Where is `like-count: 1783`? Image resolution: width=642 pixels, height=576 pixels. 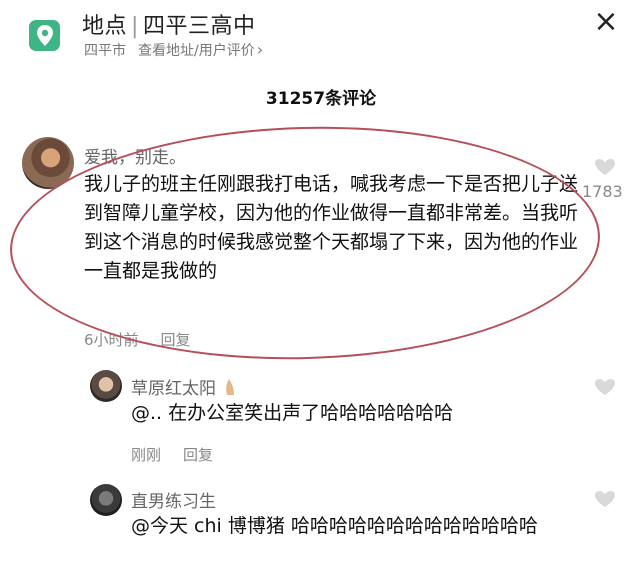 like-count: 1783 is located at coordinates (602, 191).